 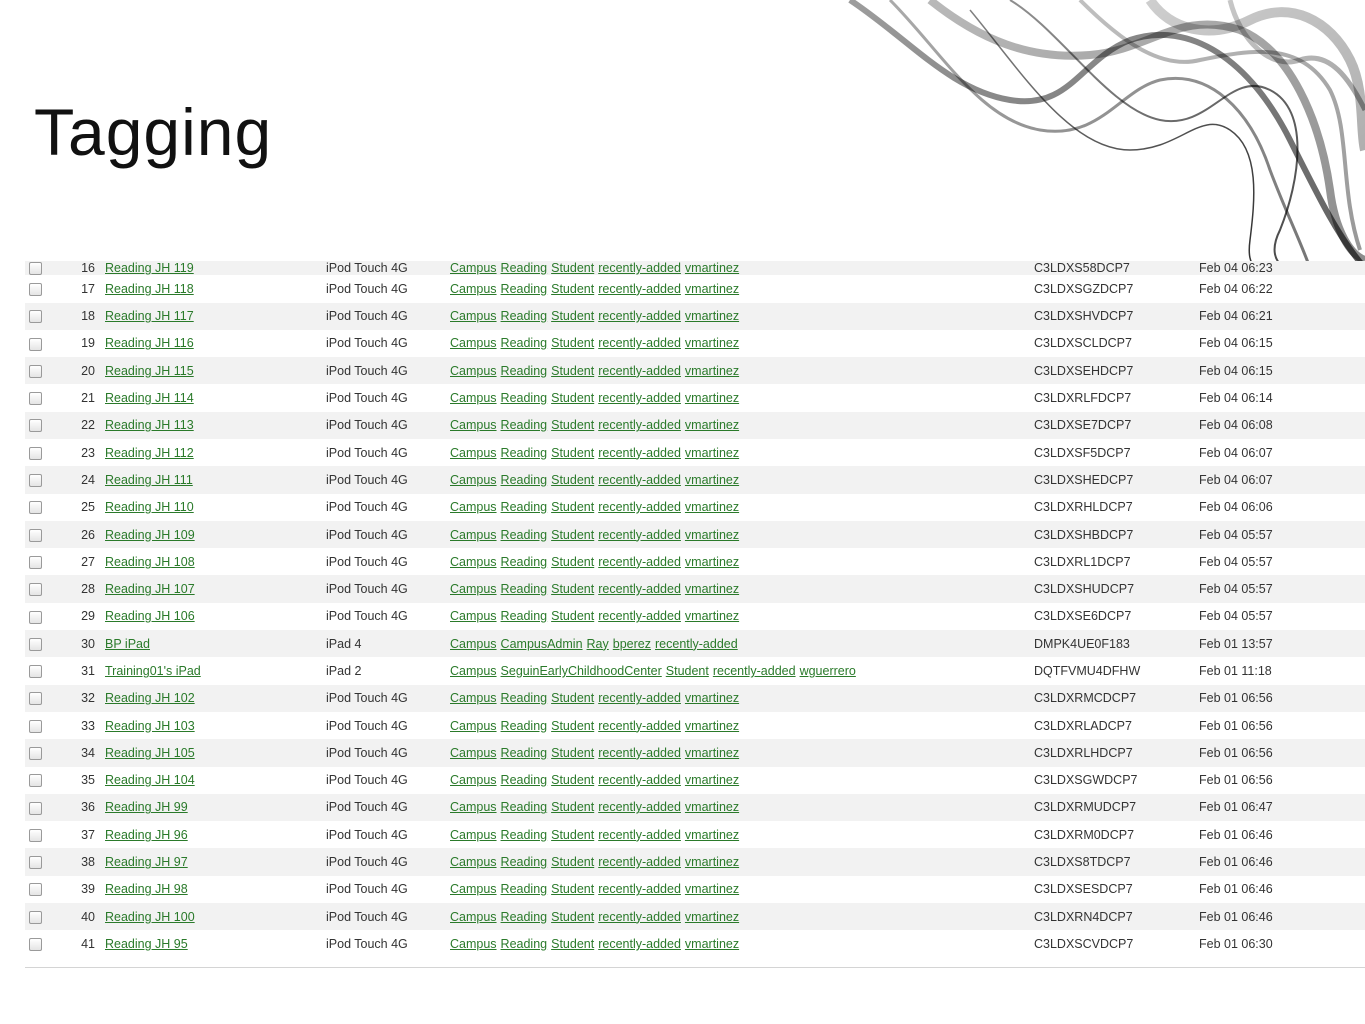 I want to click on device-name-link: Reading JH 96, so click(x=146, y=835).